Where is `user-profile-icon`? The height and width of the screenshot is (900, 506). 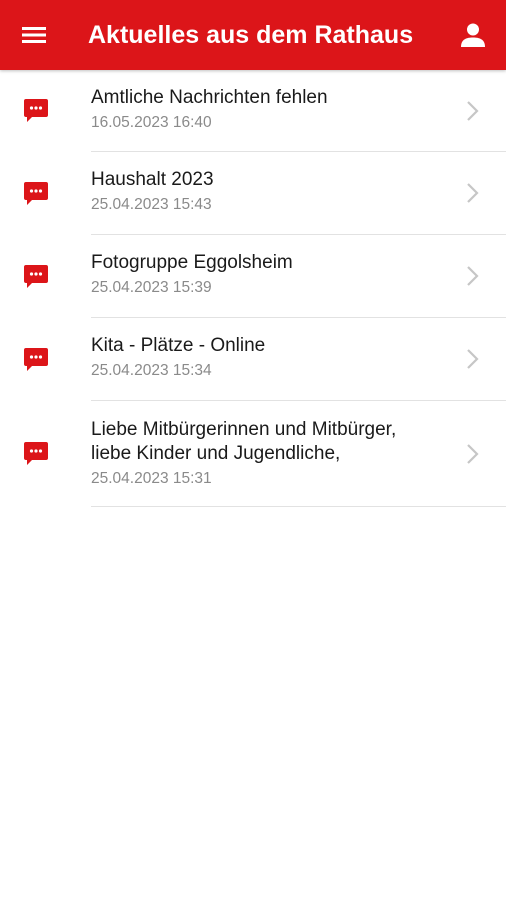
user-profile-icon is located at coordinates (473, 35).